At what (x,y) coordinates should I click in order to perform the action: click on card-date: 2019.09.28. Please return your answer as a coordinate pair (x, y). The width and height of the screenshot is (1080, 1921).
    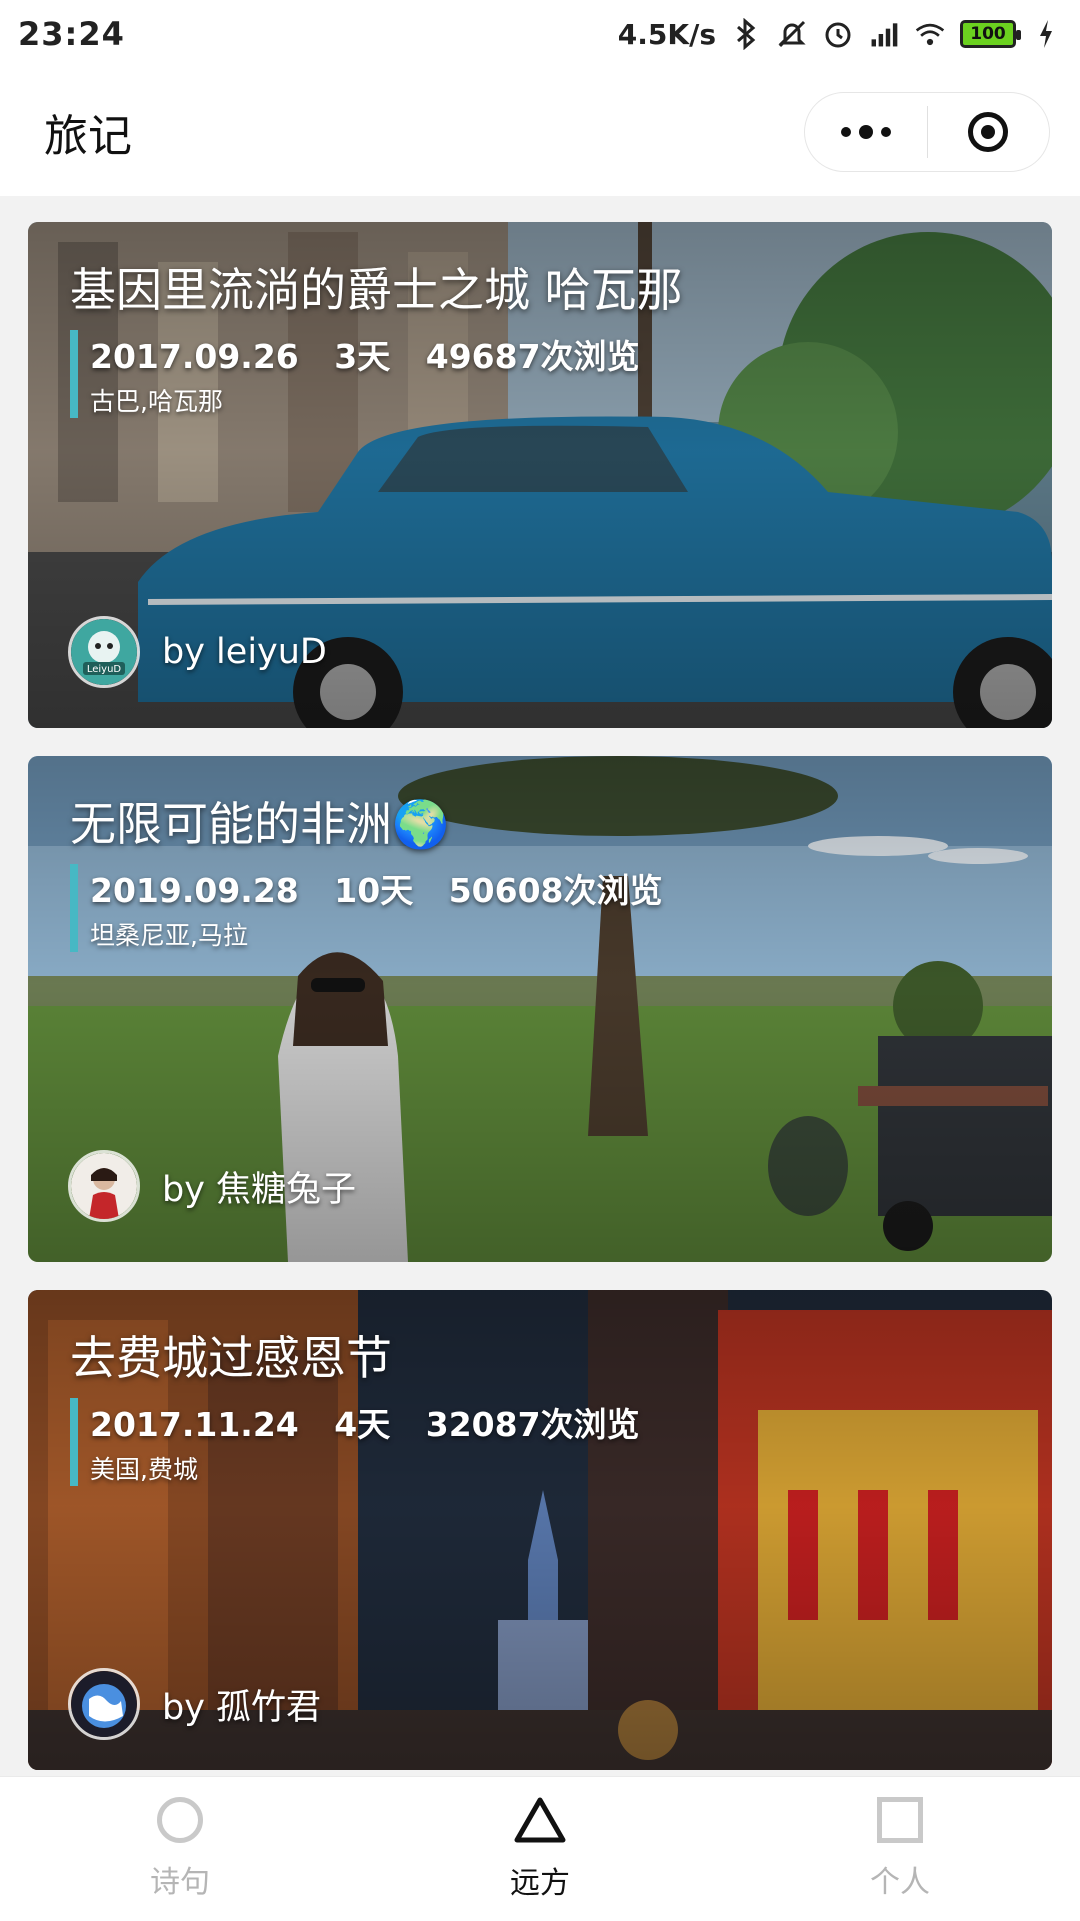
    Looking at the image, I should click on (194, 890).